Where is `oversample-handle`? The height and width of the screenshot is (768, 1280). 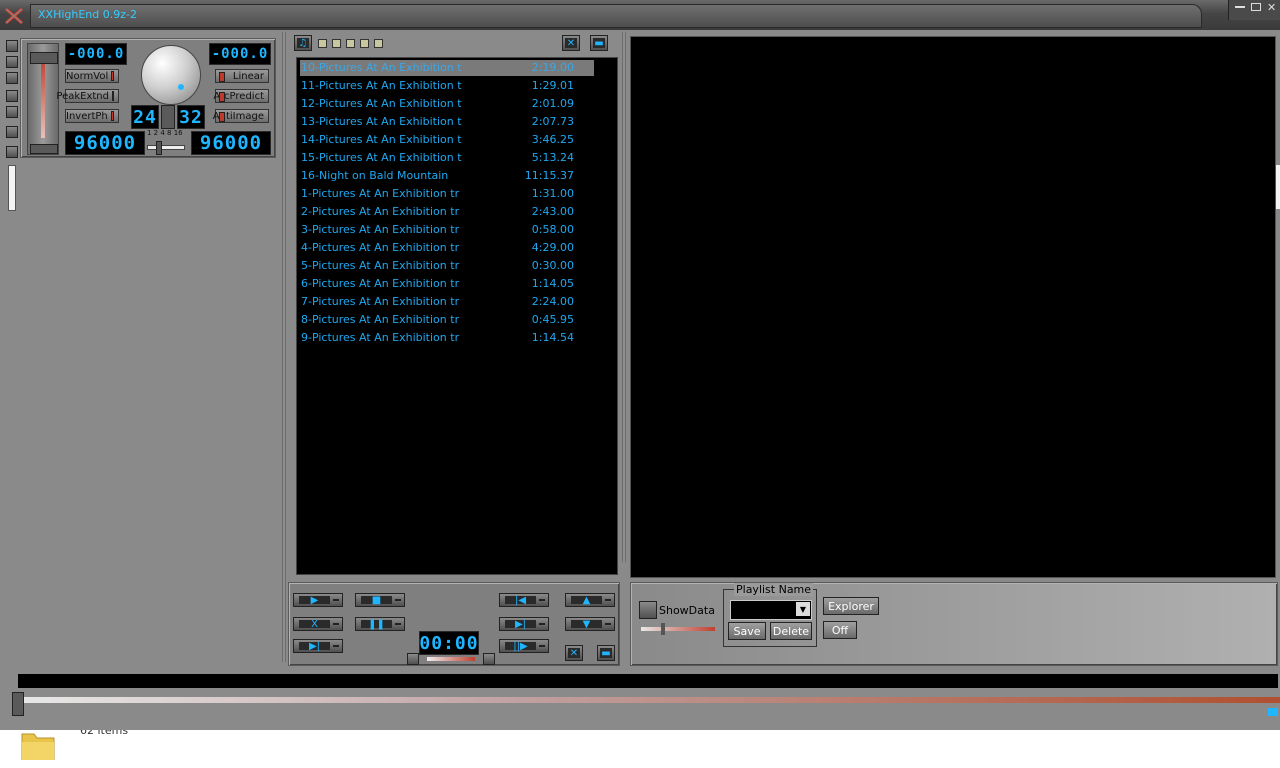
oversample-handle is located at coordinates (159, 148).